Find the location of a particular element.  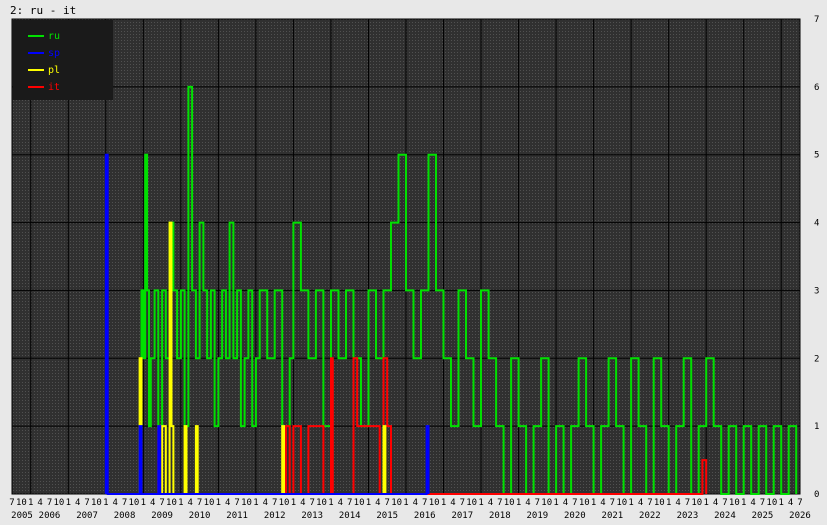

x-year-label: 2009 is located at coordinates (162, 516).